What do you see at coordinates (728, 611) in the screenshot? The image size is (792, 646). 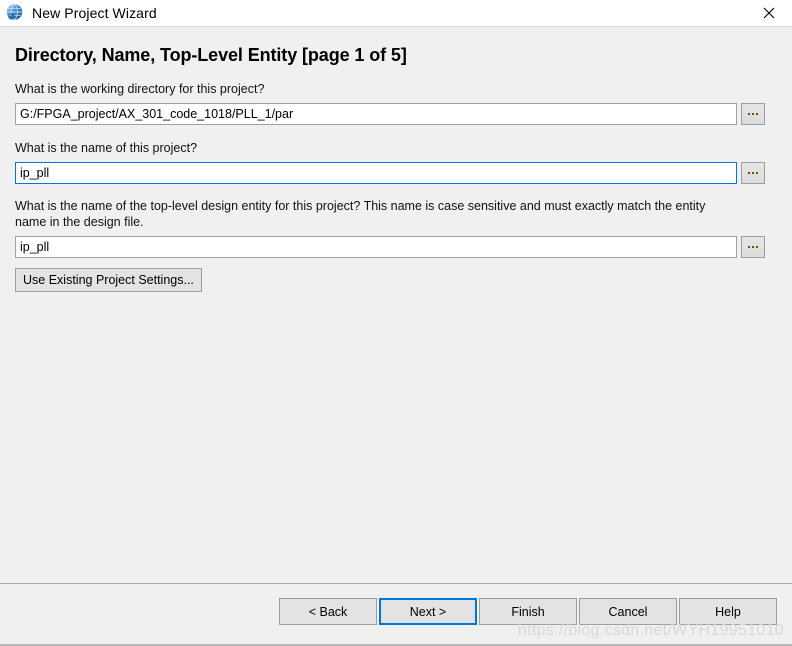 I see `help-button: Help` at bounding box center [728, 611].